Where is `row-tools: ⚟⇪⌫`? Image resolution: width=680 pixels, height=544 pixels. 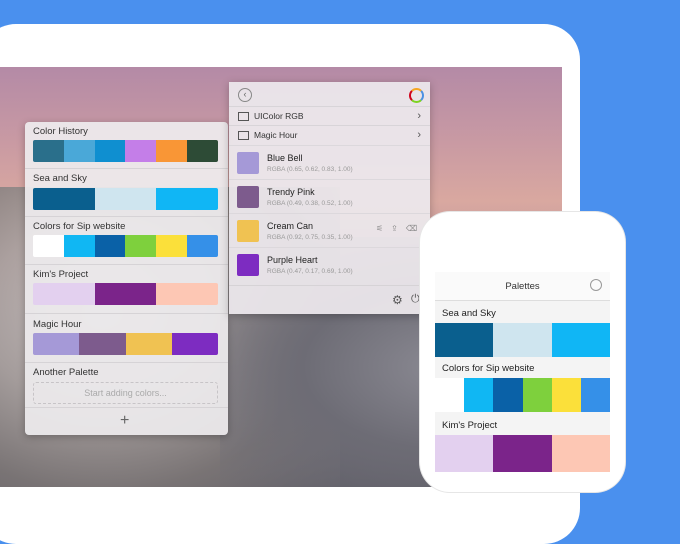 row-tools: ⚟⇪⌫ is located at coordinates (400, 228).